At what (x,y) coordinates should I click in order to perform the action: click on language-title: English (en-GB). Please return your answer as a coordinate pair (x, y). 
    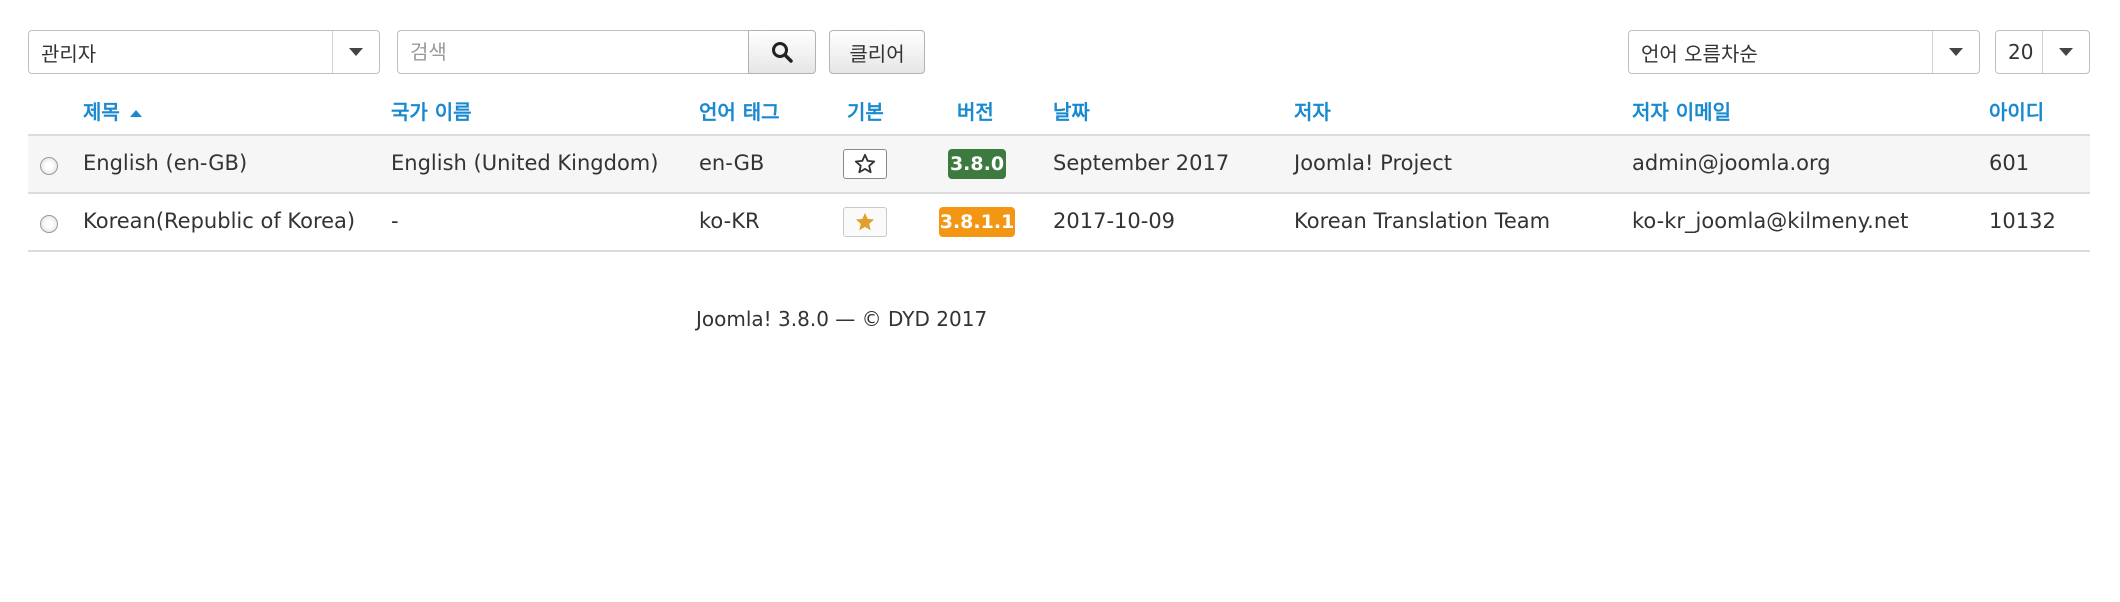
    Looking at the image, I should click on (165, 163).